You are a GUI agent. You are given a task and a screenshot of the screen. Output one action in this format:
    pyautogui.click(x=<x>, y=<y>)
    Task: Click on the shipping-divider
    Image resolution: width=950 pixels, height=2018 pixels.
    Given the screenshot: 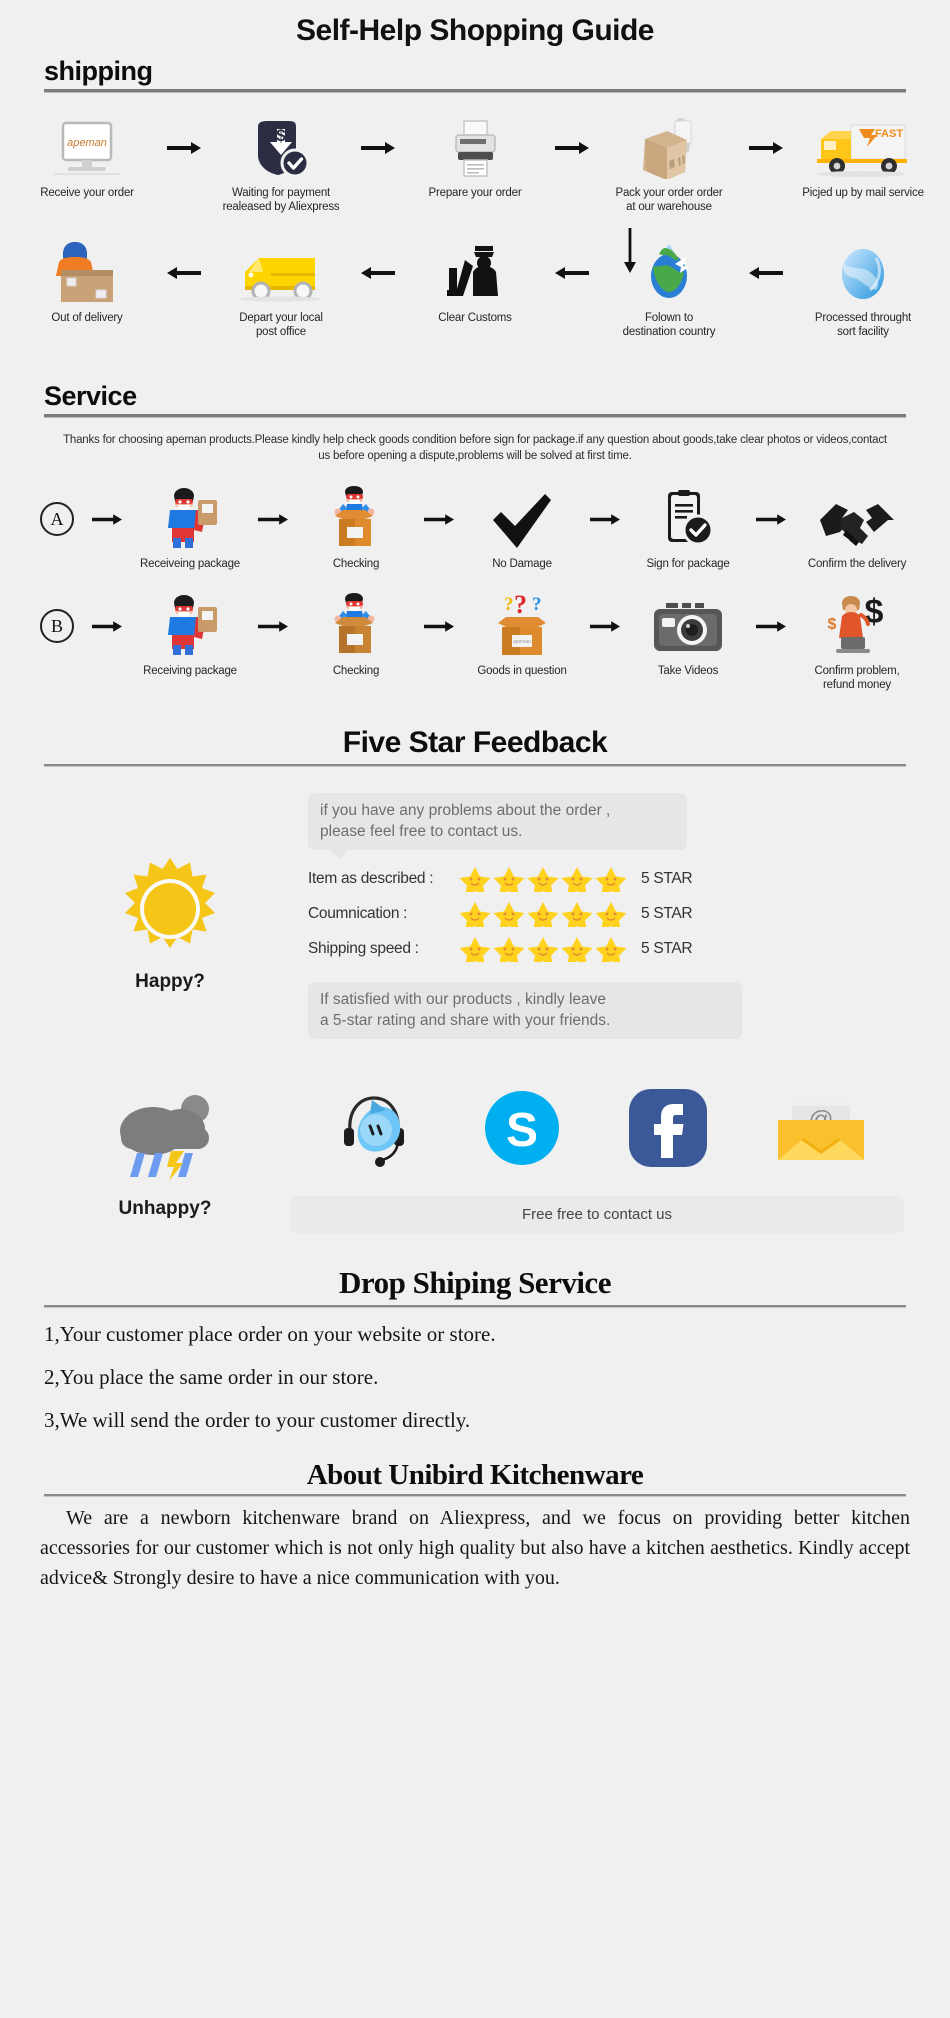 What is the action you would take?
    pyautogui.click(x=475, y=91)
    